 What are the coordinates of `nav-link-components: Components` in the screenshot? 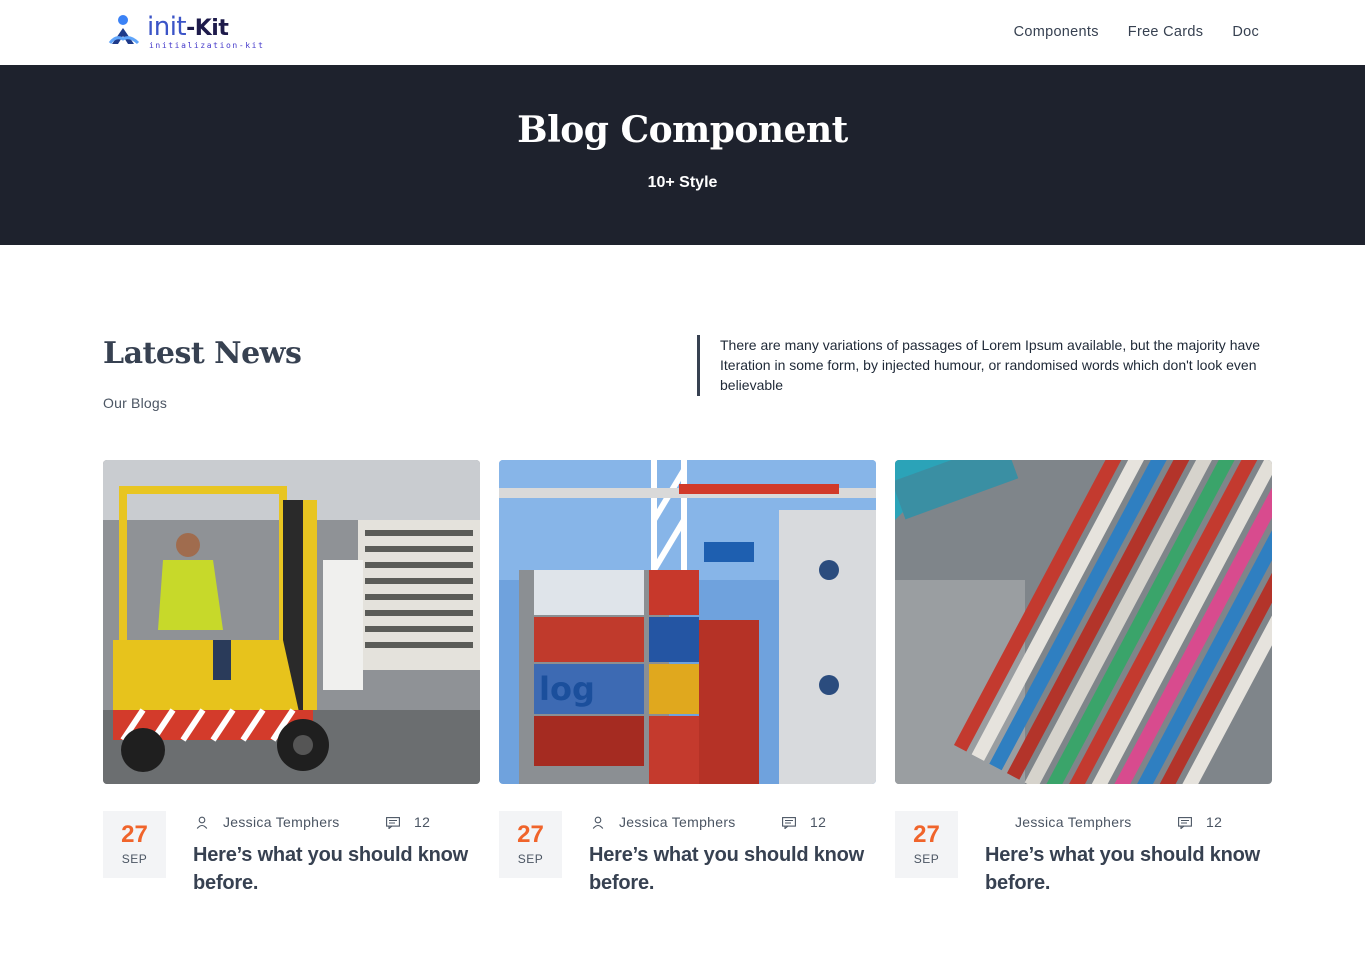 It's located at (1056, 32).